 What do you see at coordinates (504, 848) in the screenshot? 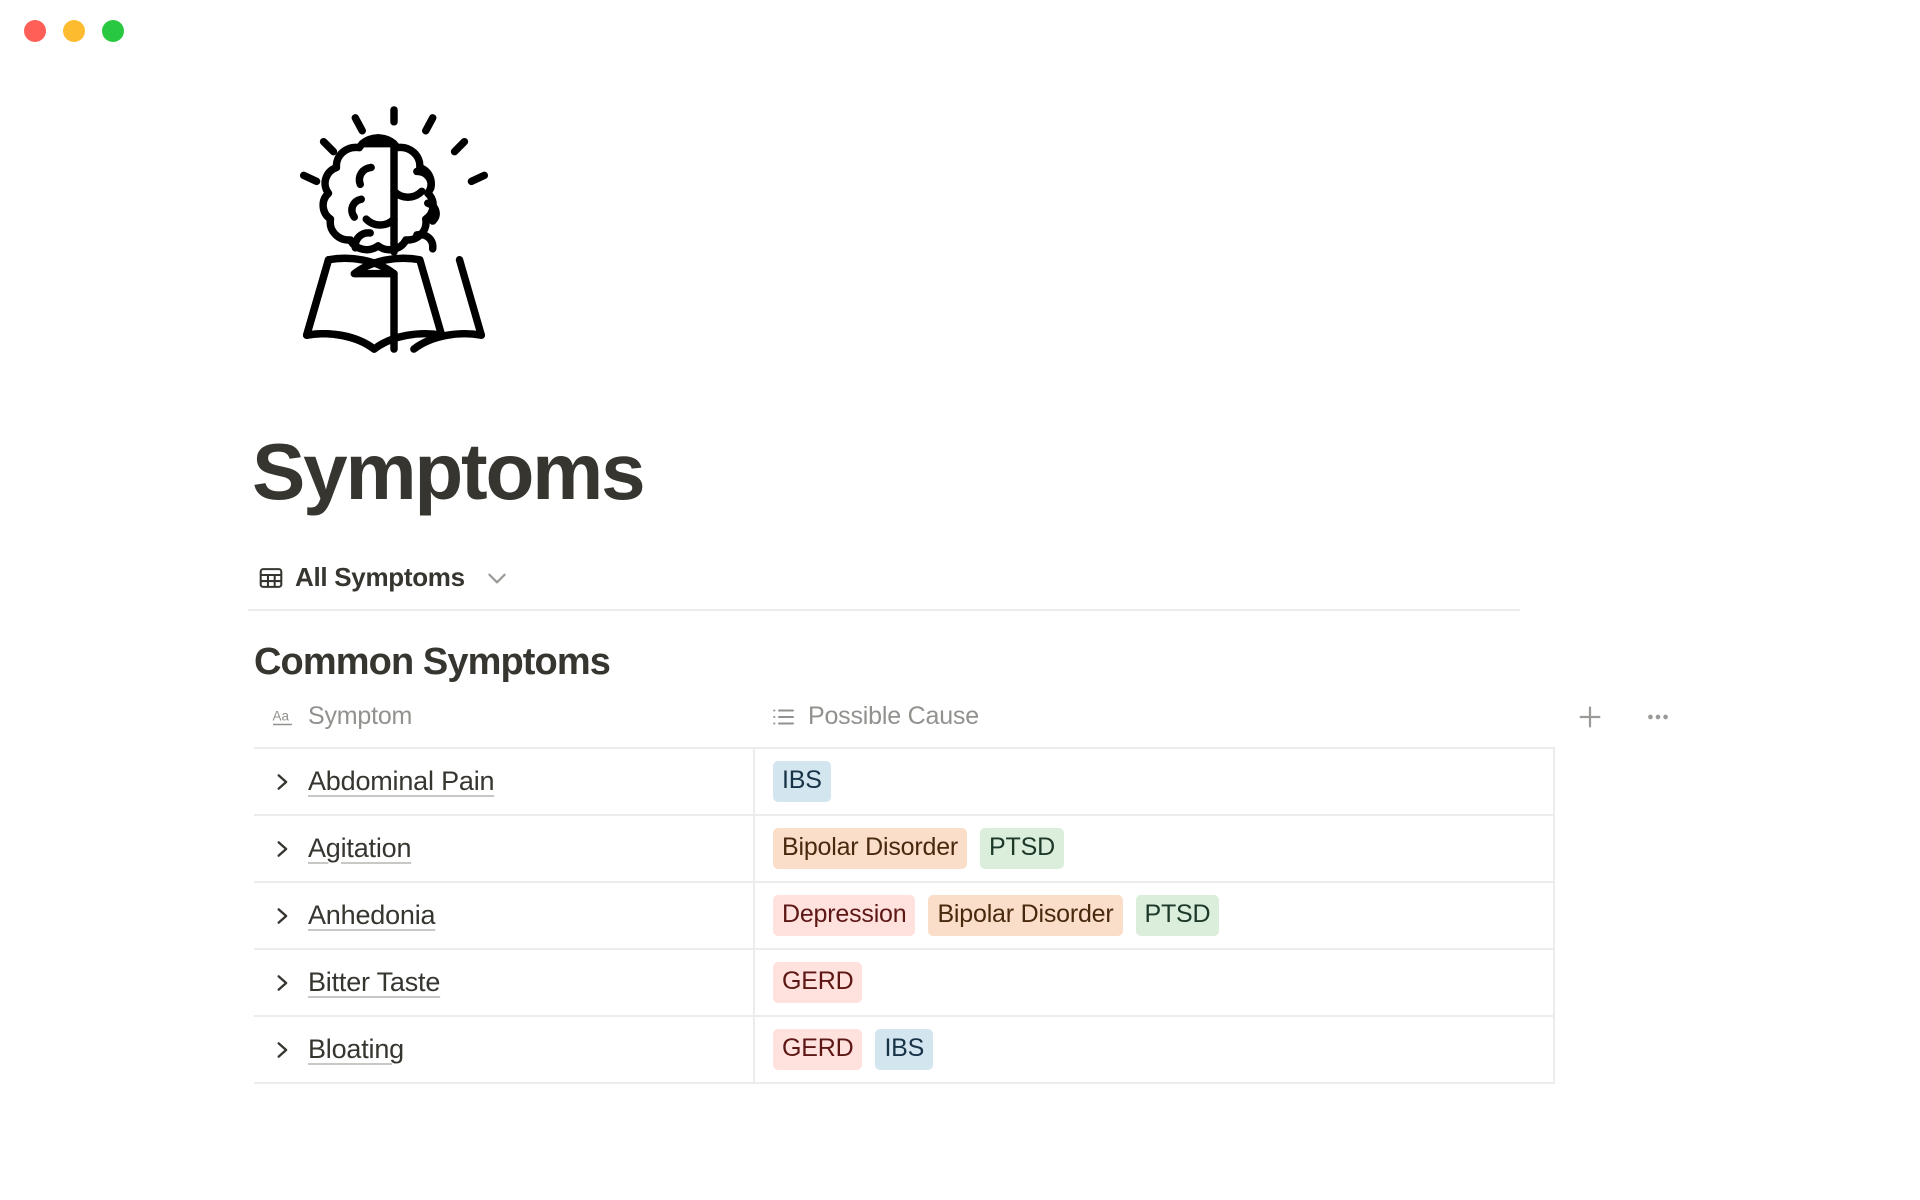
I see `cell-symptom: Agitation` at bounding box center [504, 848].